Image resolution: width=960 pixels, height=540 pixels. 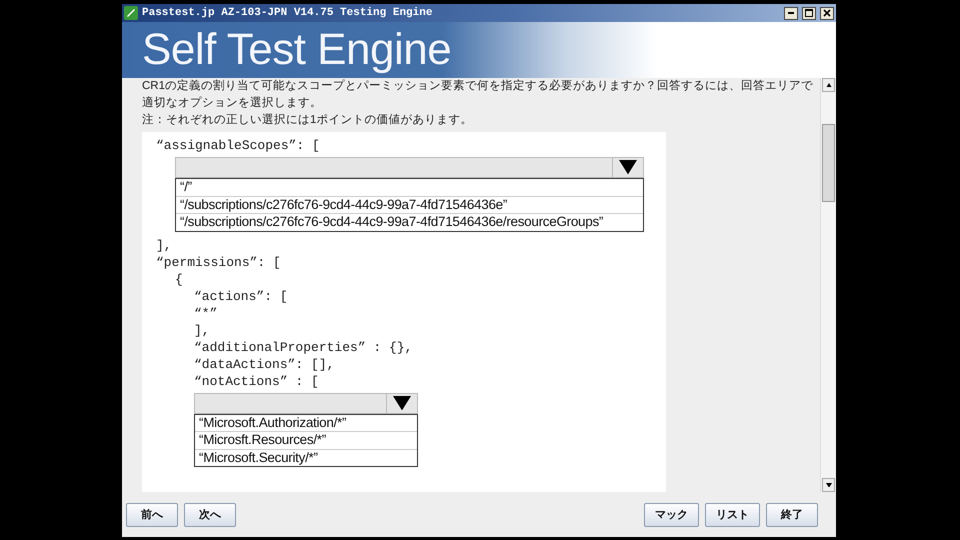 What do you see at coordinates (306, 439) in the screenshot?
I see `dropdown-option: “Microsft.Resources/*”` at bounding box center [306, 439].